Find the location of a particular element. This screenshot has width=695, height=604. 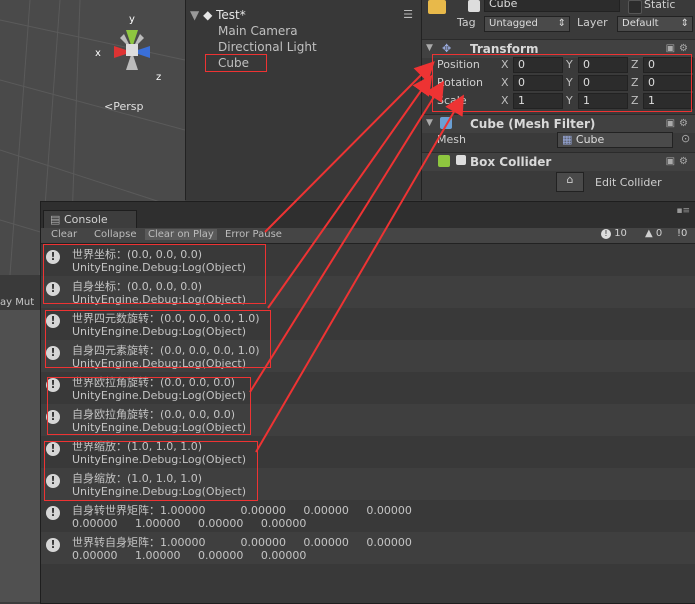

console-tab-label: Console is located at coordinates (86, 219).